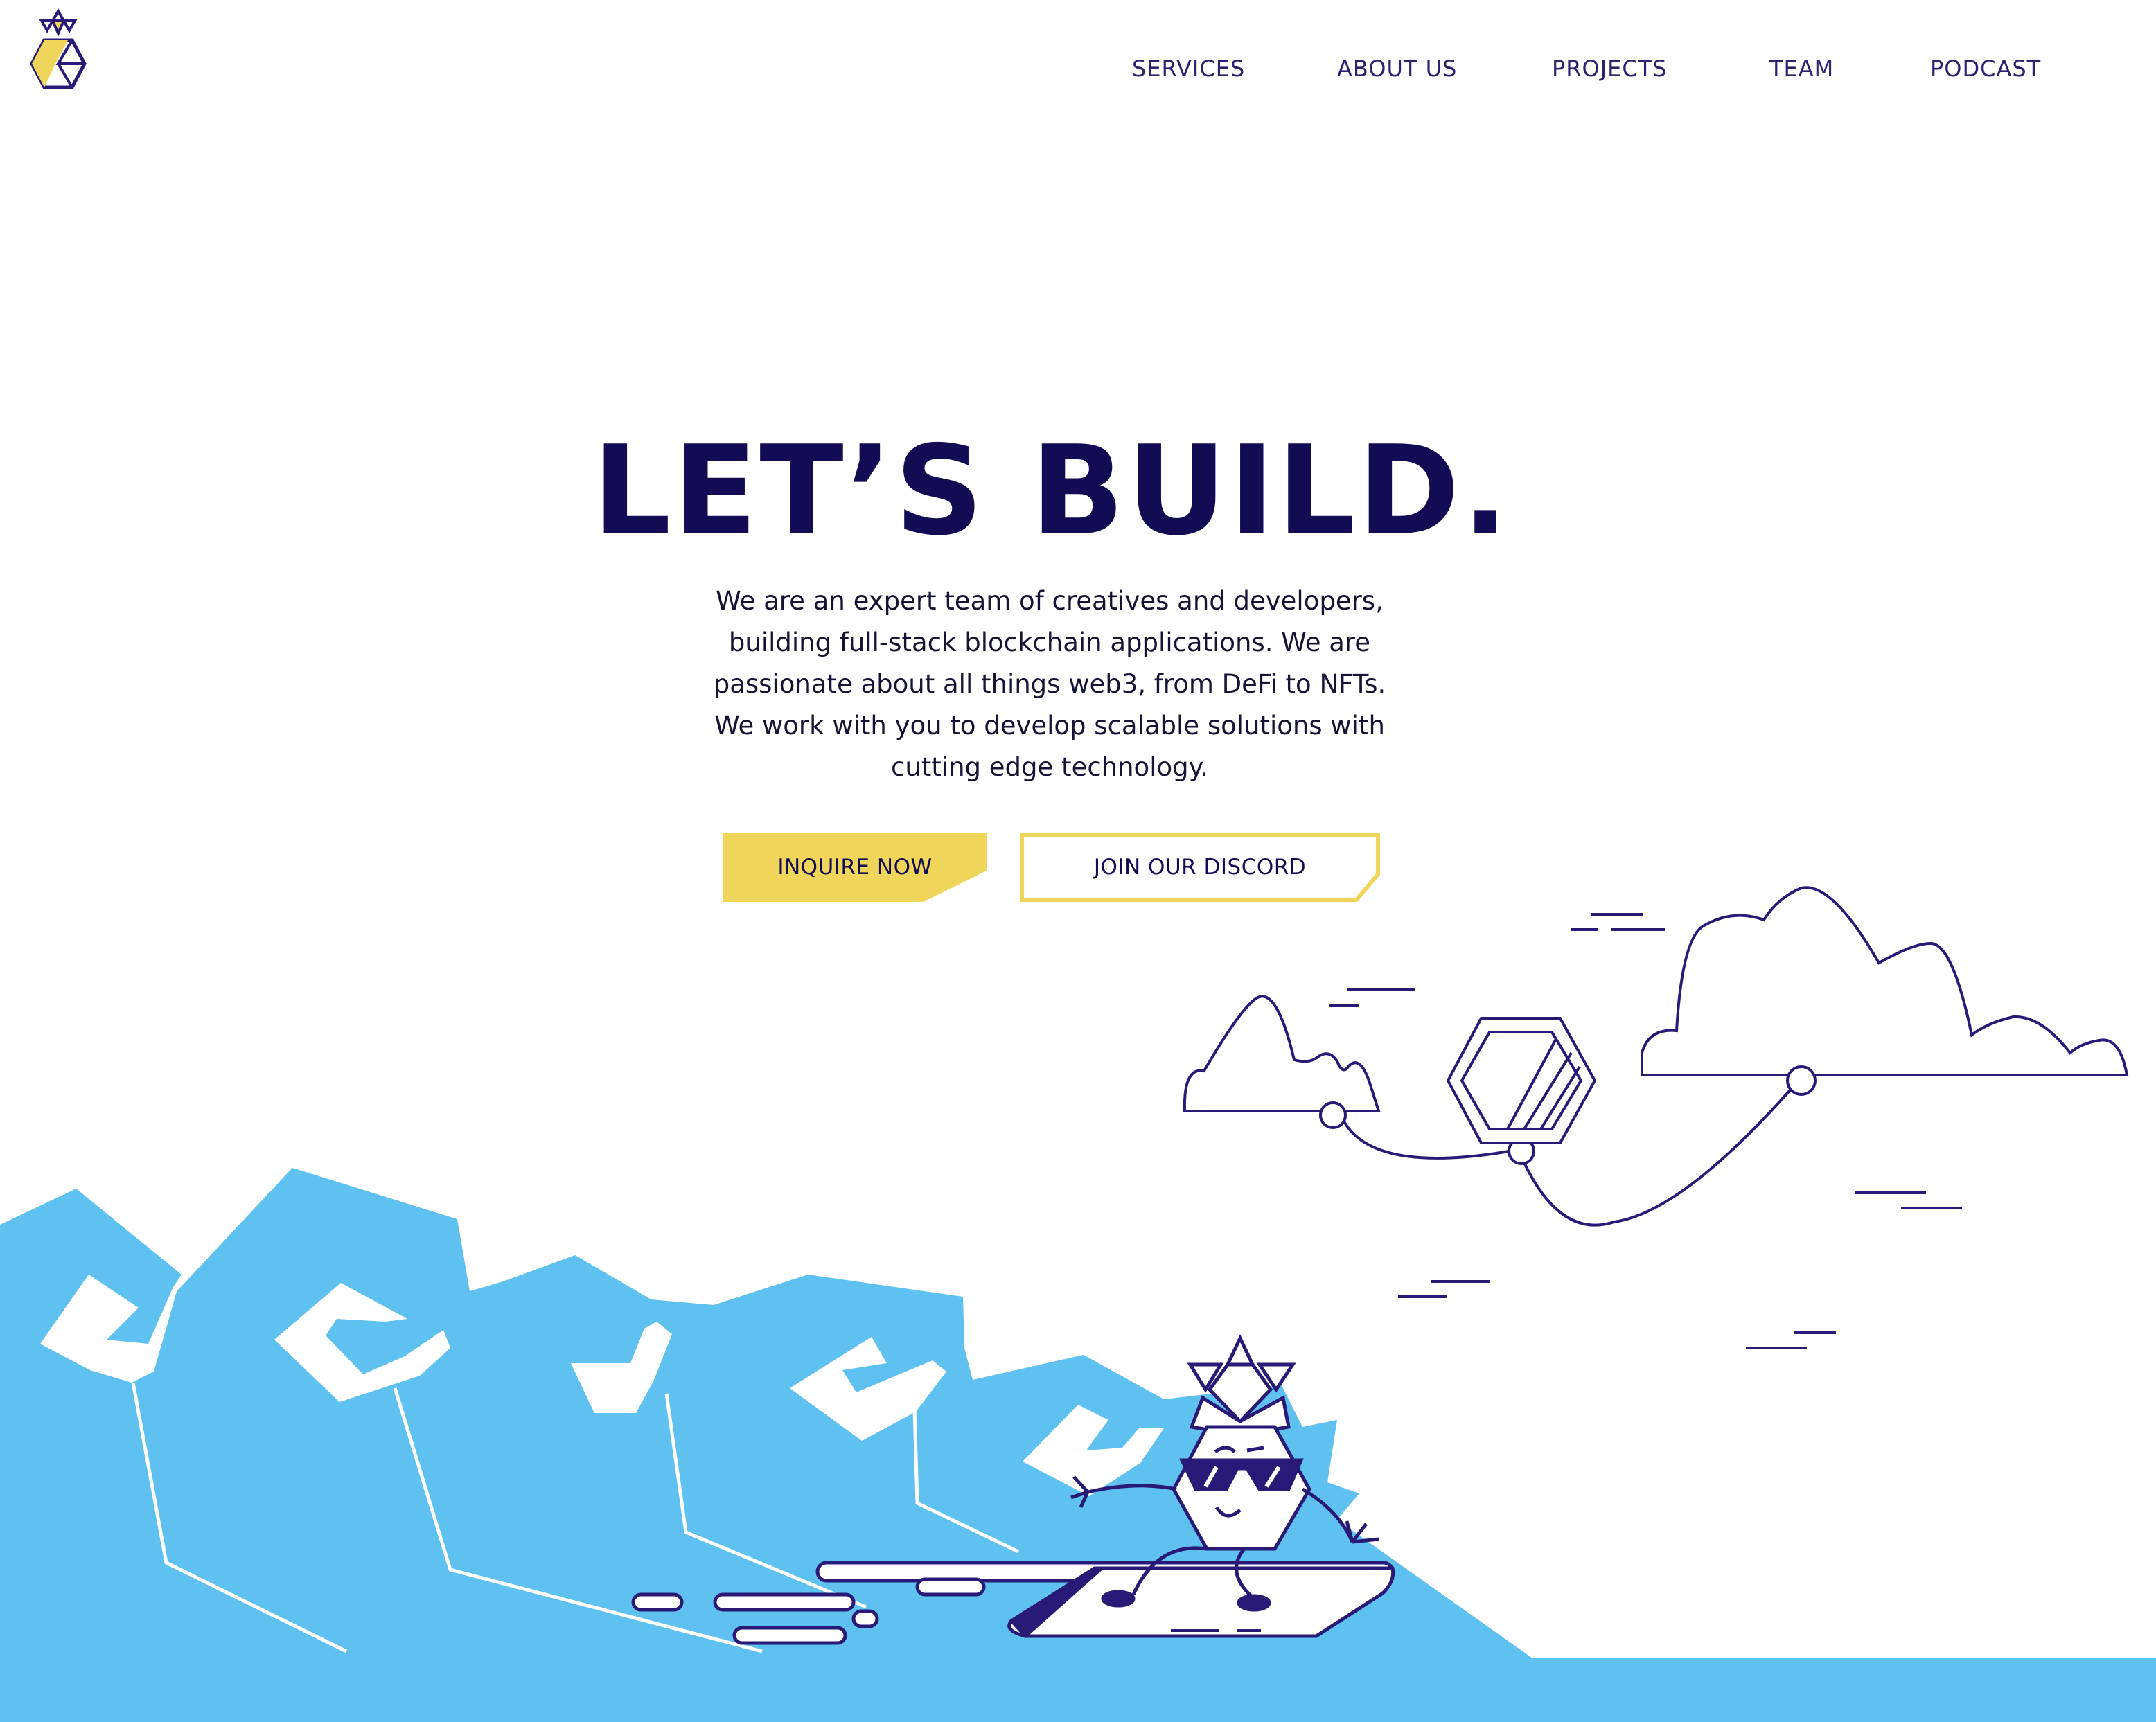 The height and width of the screenshot is (1722, 2156). I want to click on nav-projects: PROJECTS, so click(1610, 68).